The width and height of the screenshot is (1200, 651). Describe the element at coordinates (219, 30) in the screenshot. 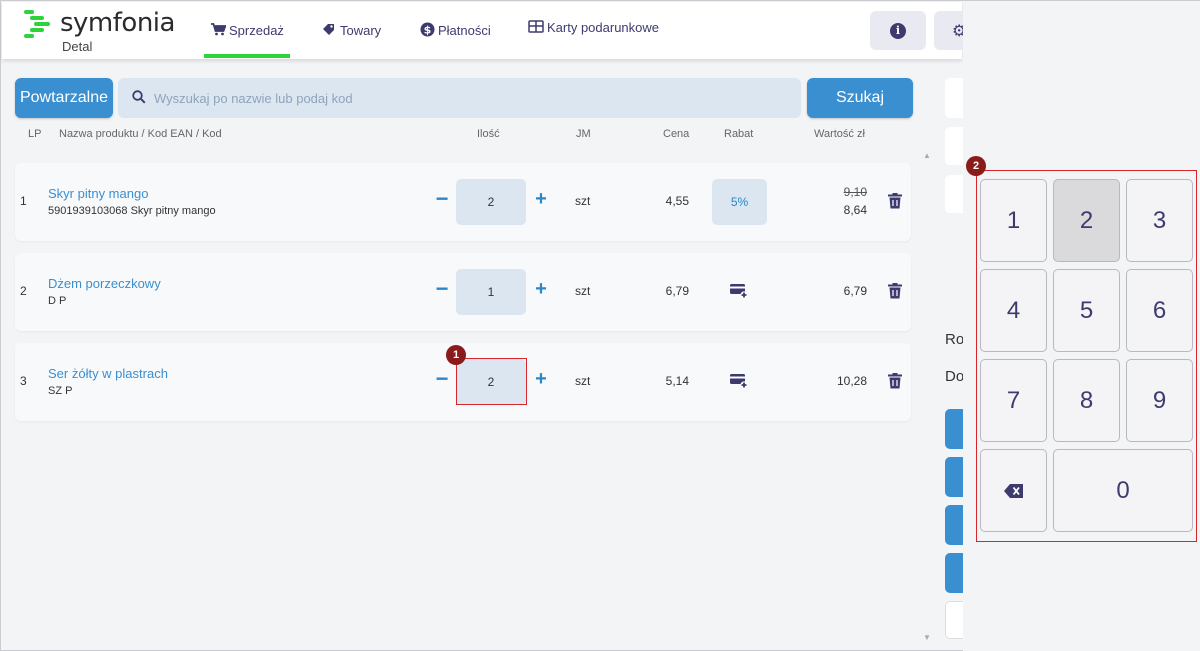

I see `cart-icon` at that location.